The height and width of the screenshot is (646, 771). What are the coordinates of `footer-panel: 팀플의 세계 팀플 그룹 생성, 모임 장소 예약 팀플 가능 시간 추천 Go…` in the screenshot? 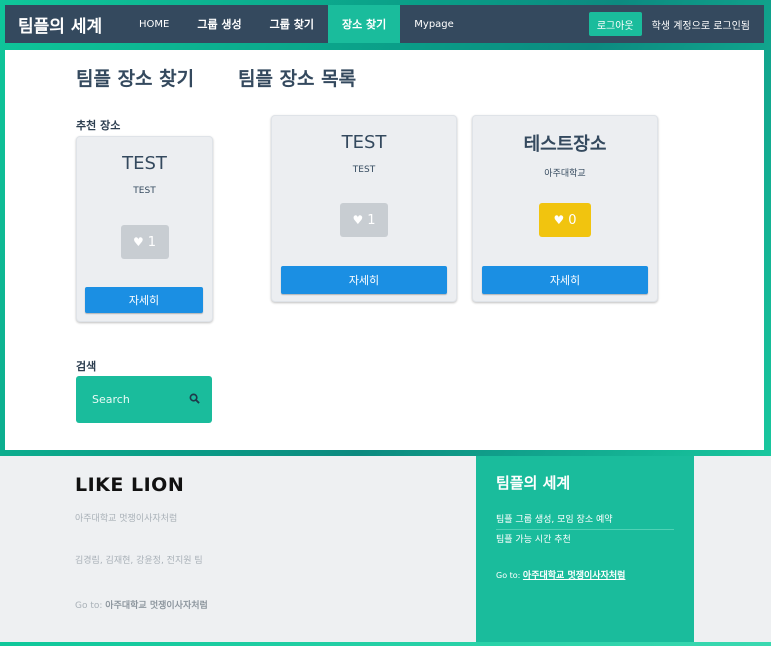 It's located at (585, 551).